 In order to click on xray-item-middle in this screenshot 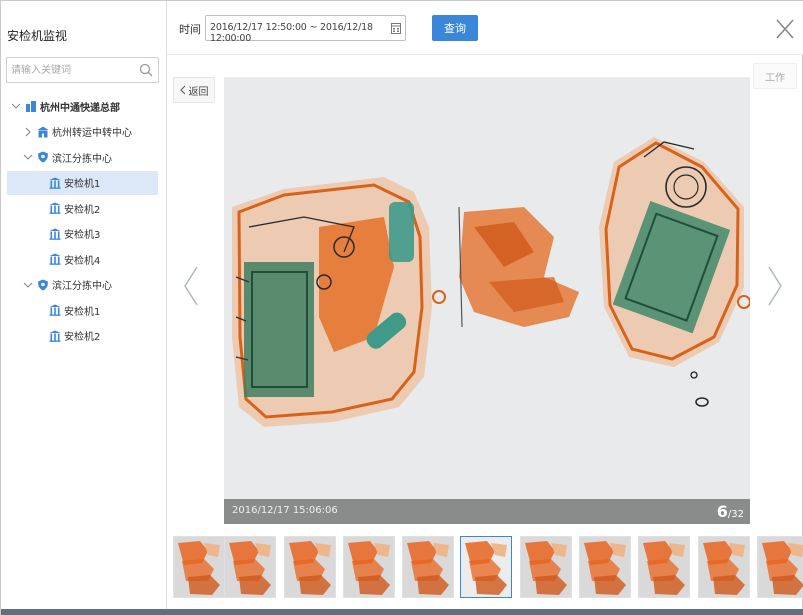, I will do `click(518, 267)`.